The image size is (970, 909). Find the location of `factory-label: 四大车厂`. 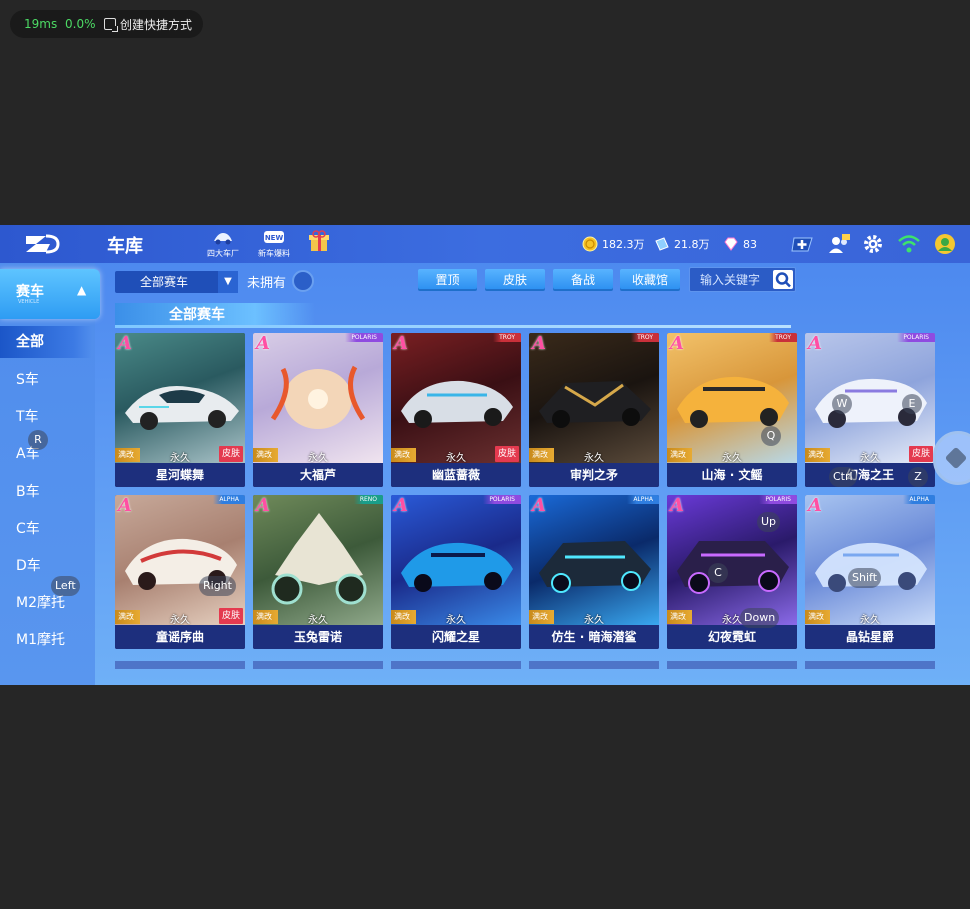

factory-label: 四大车厂 is located at coordinates (223, 253).